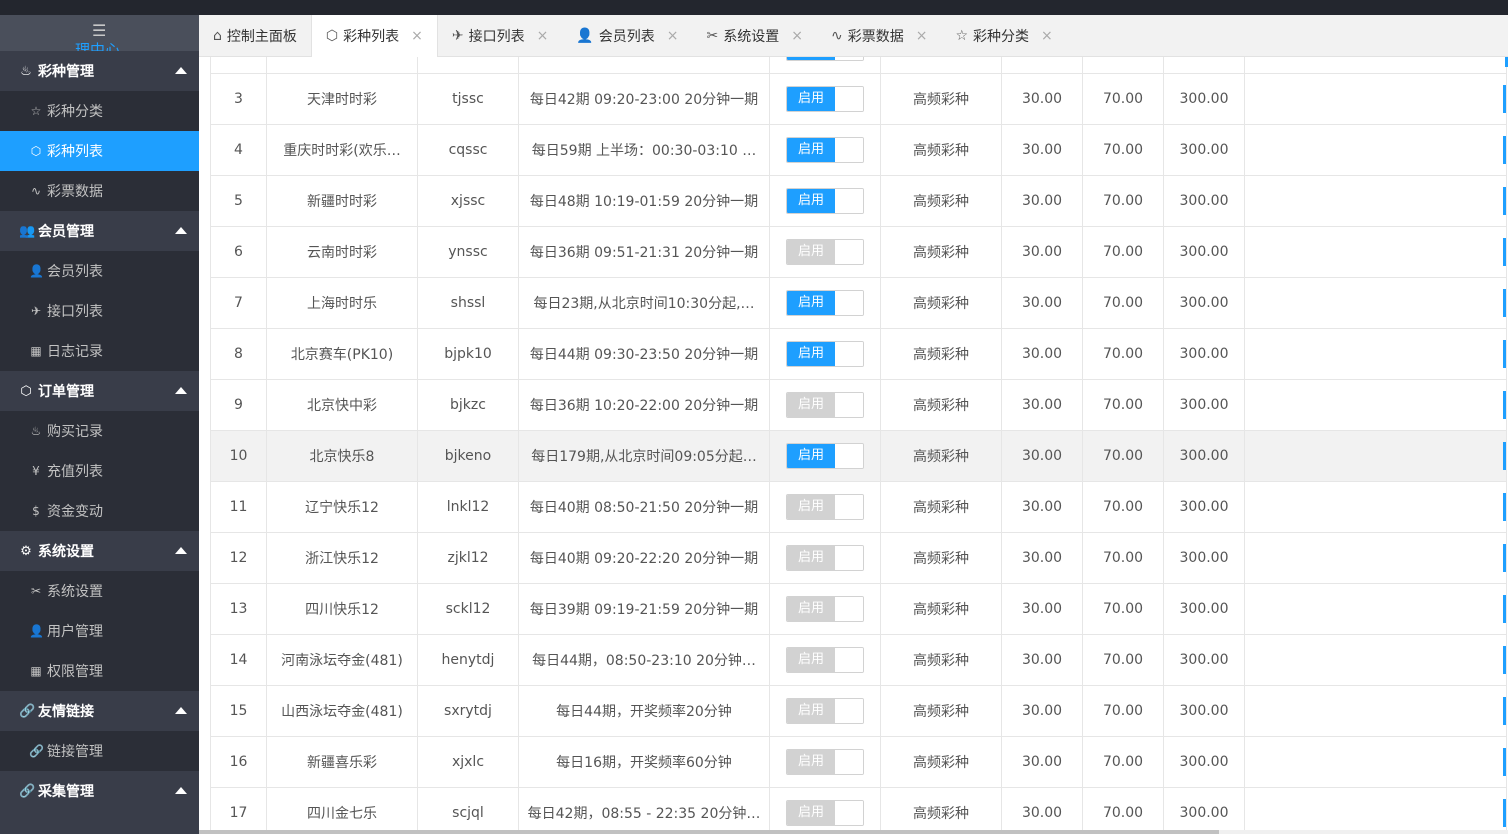  Describe the element at coordinates (36, 471) in the screenshot. I see `yen-icon: ¥` at that location.